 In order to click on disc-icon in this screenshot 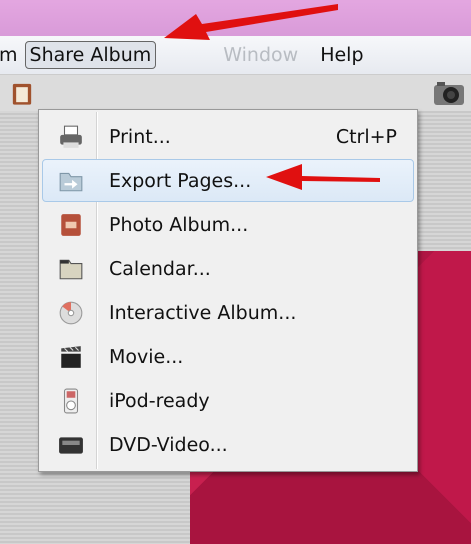, I will do `click(71, 313)`.